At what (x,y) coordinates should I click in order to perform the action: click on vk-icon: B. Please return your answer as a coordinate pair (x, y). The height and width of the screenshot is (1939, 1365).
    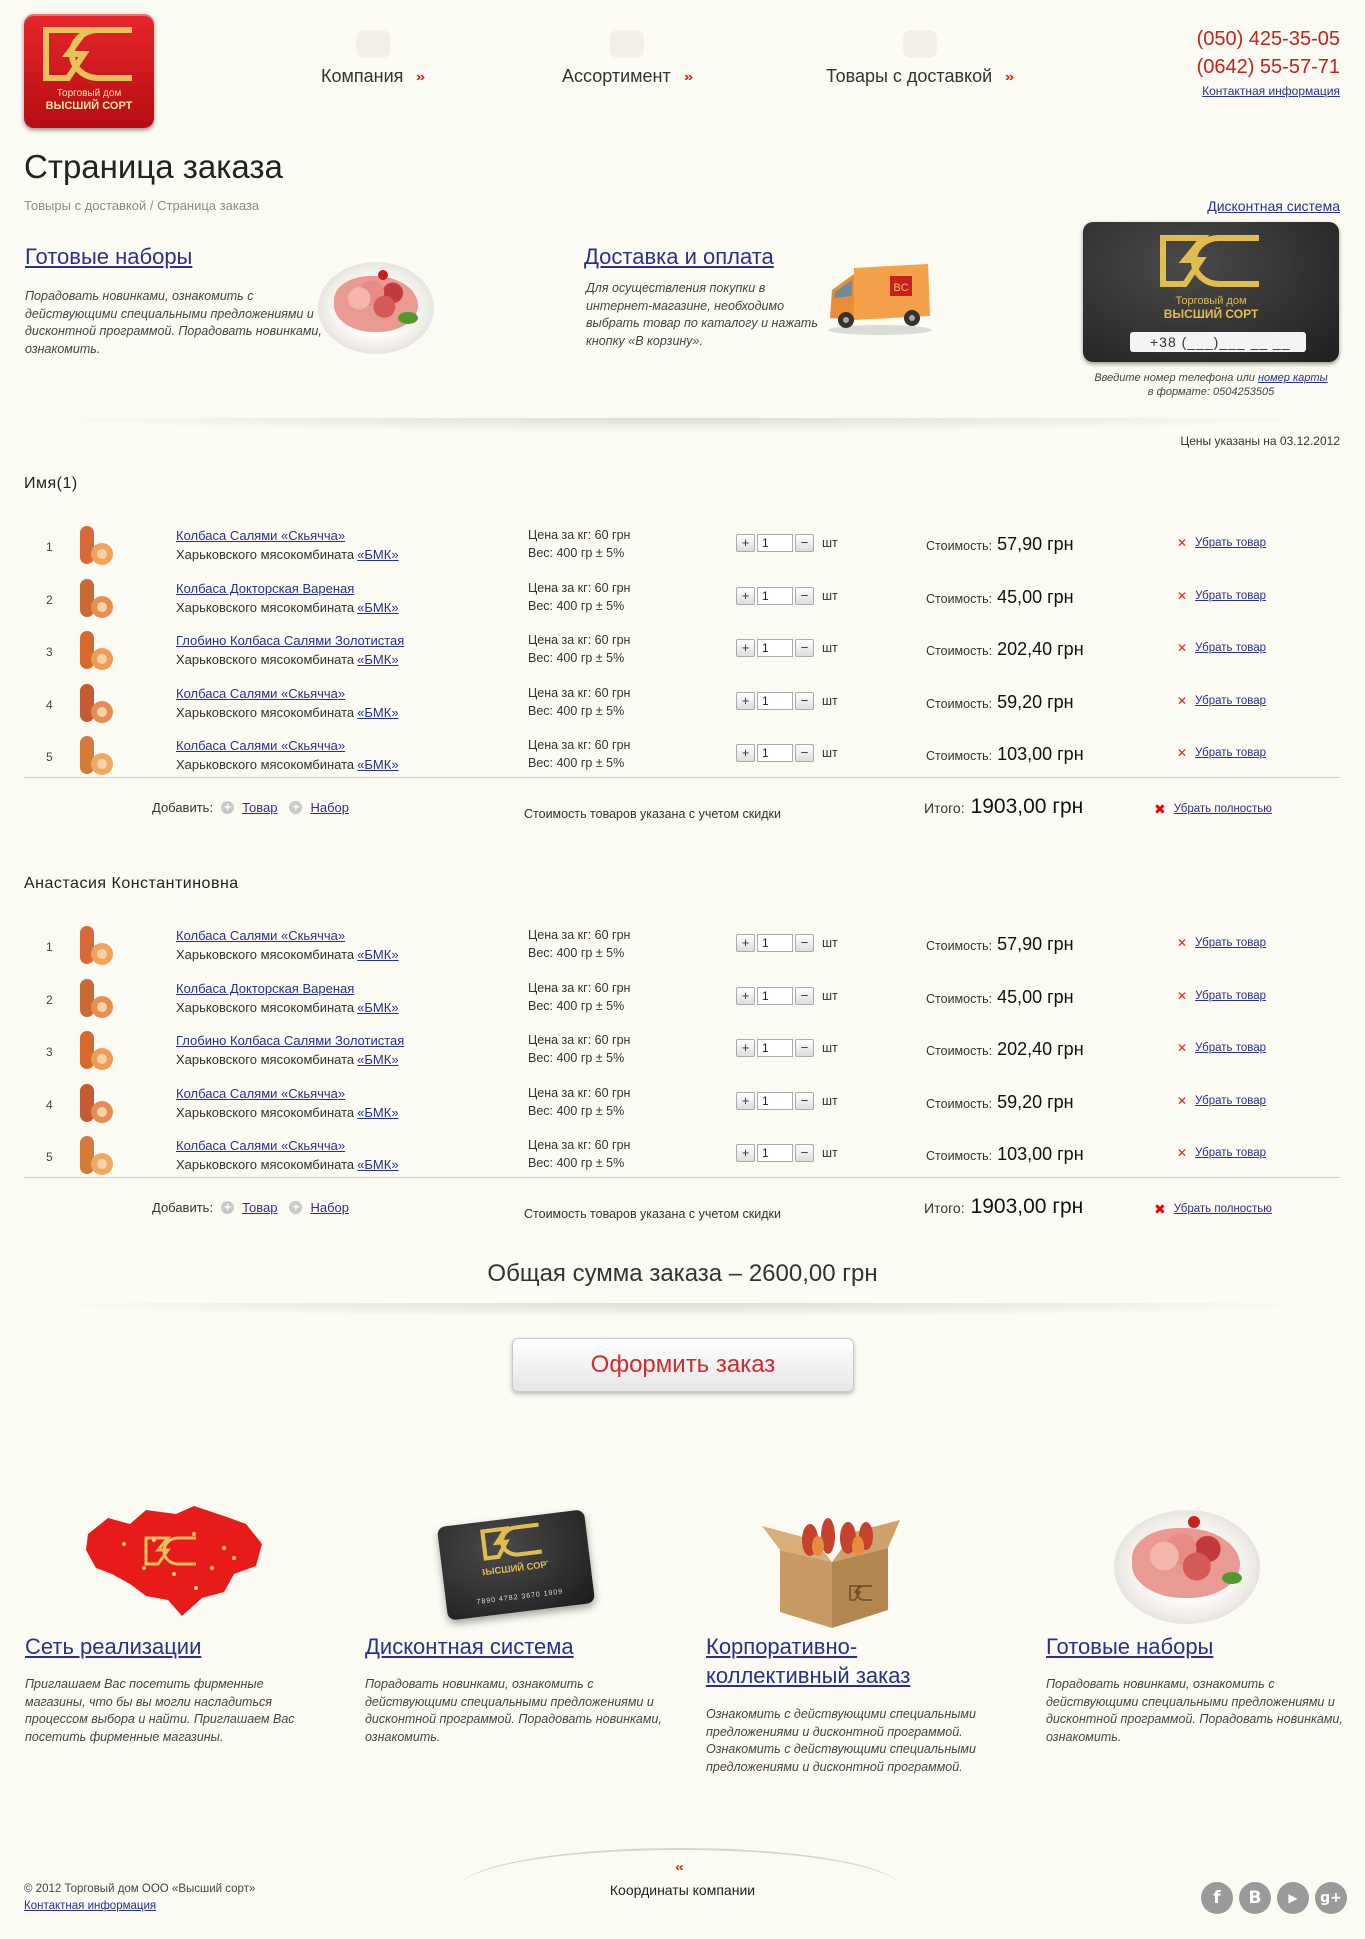
    Looking at the image, I should click on (1255, 1898).